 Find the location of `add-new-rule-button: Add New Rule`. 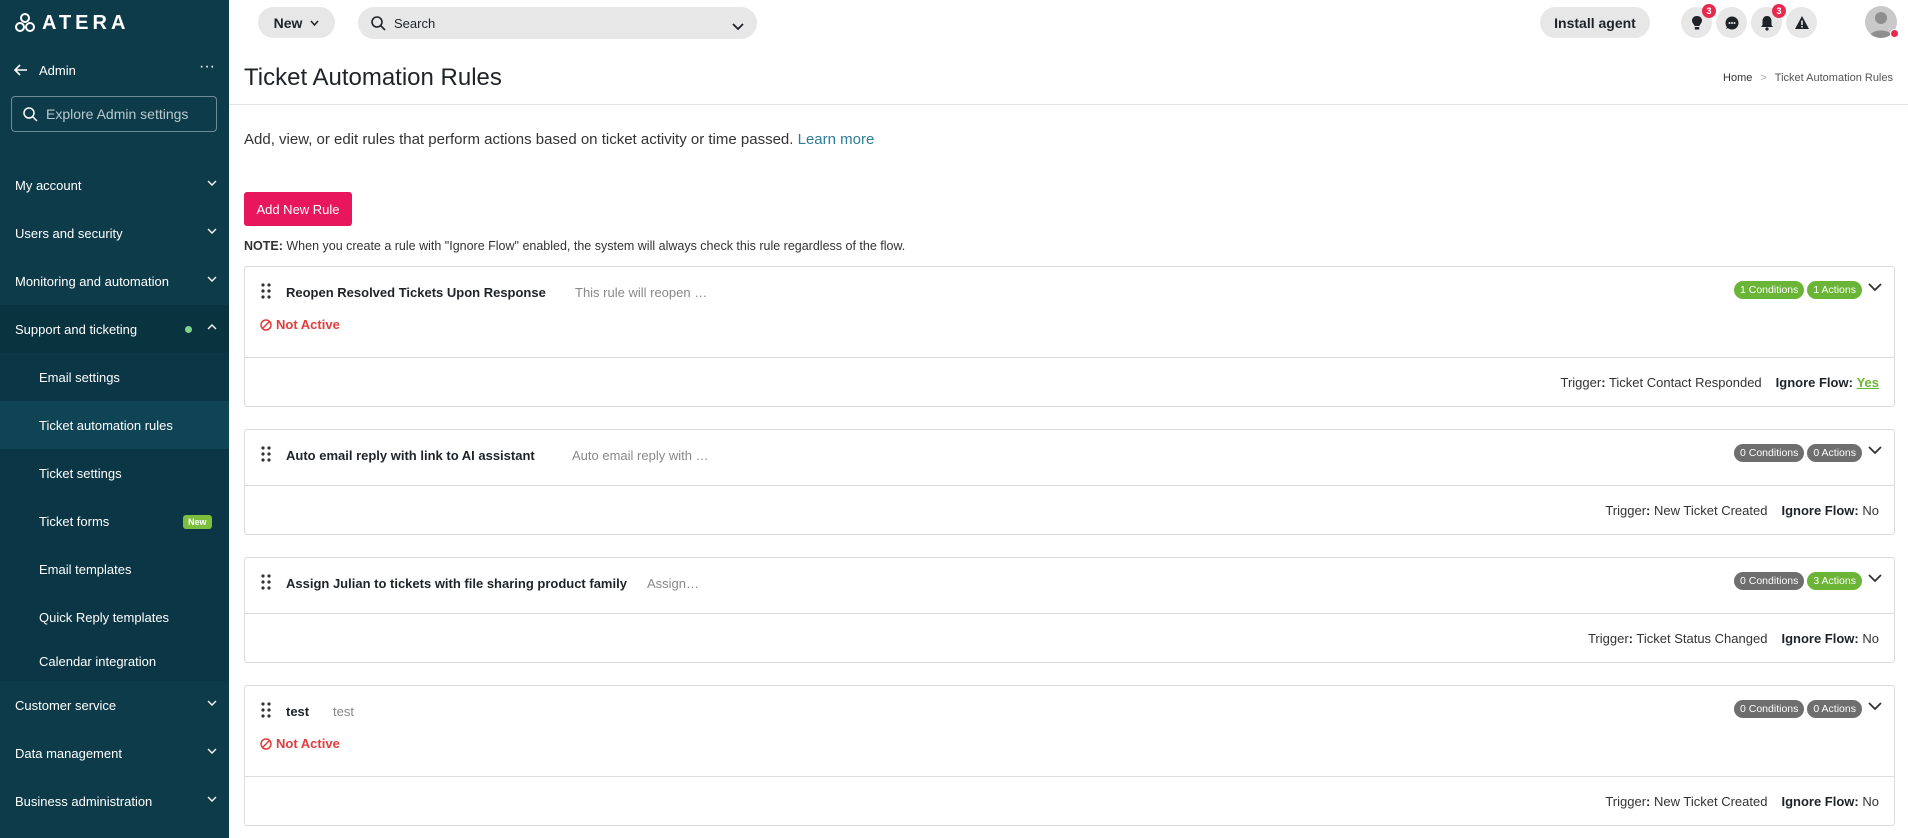

add-new-rule-button: Add New Rule is located at coordinates (298, 209).